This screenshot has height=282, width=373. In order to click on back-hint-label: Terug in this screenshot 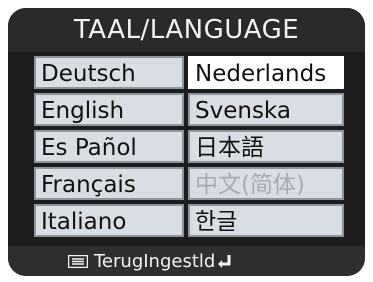, I will do `click(119, 261)`.